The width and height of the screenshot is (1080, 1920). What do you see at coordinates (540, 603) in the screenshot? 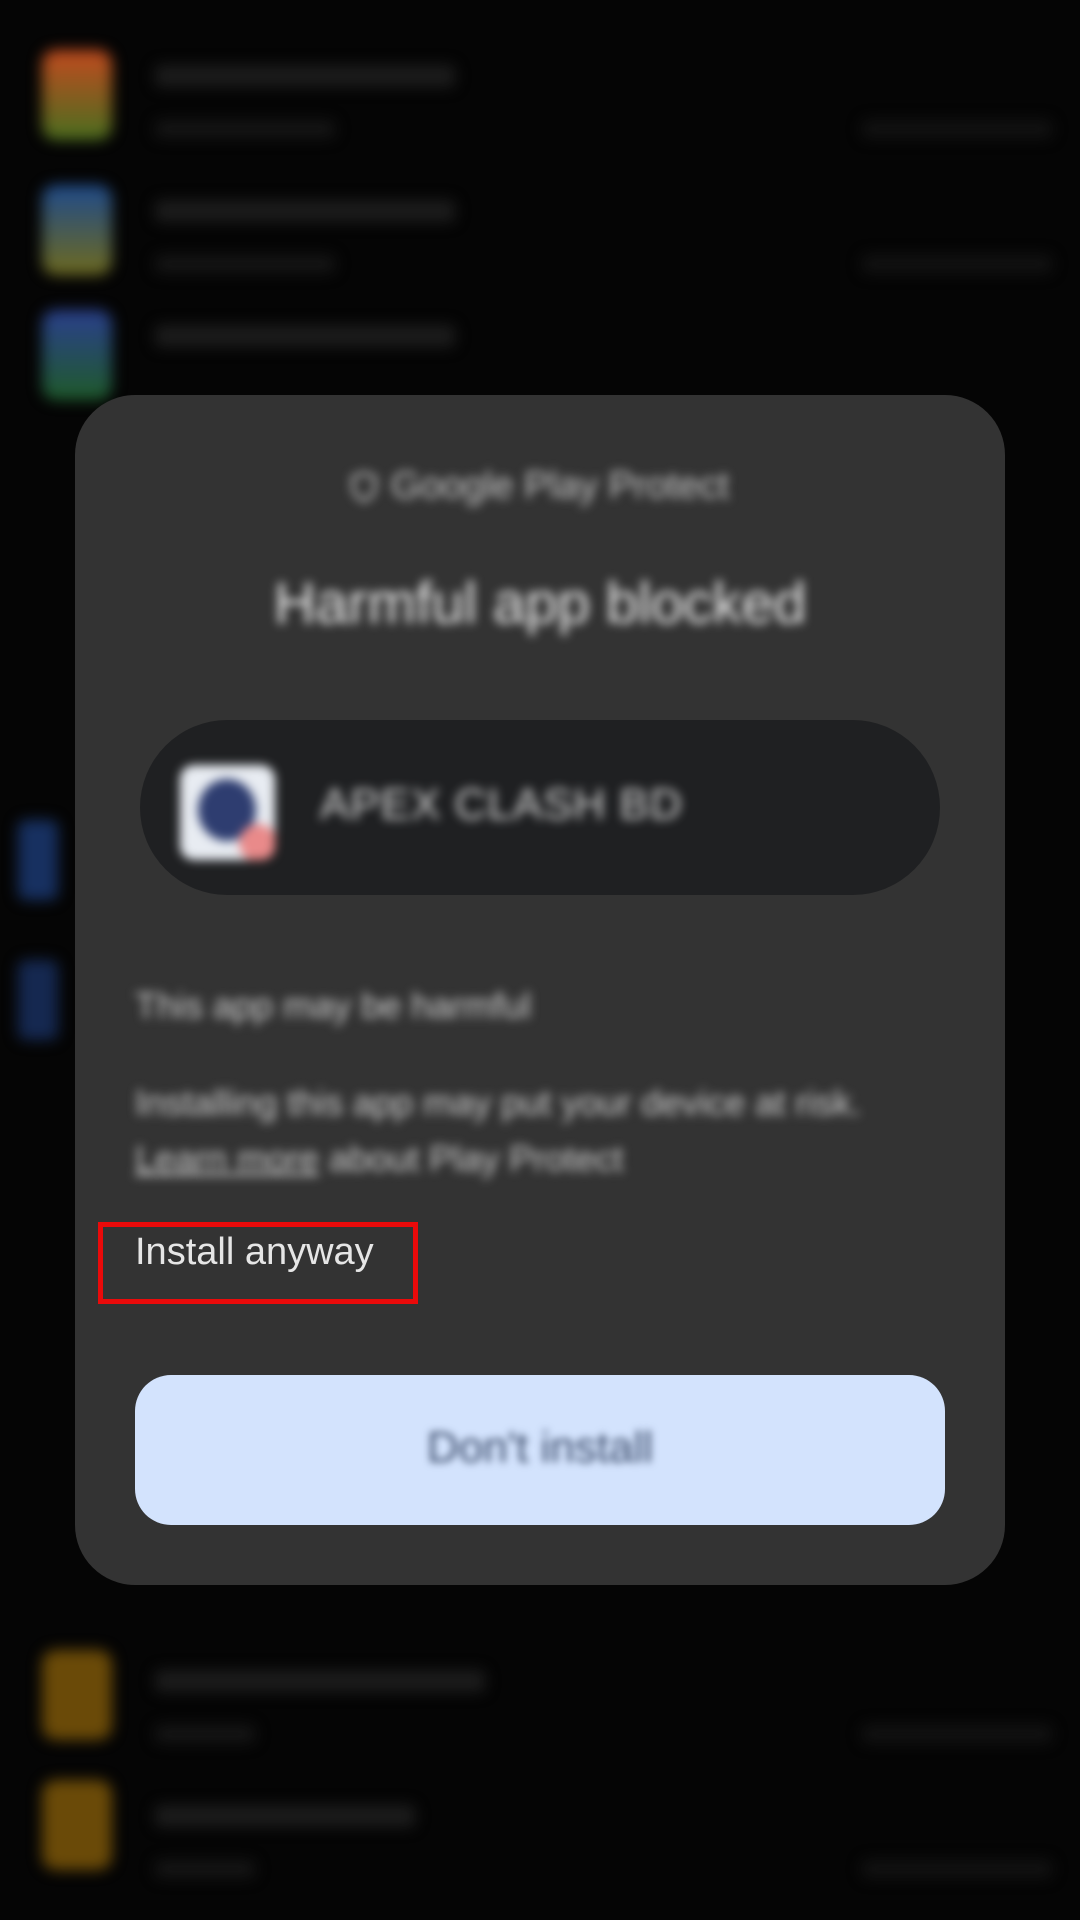
I see `dialog-title: Harmful app blocked` at bounding box center [540, 603].